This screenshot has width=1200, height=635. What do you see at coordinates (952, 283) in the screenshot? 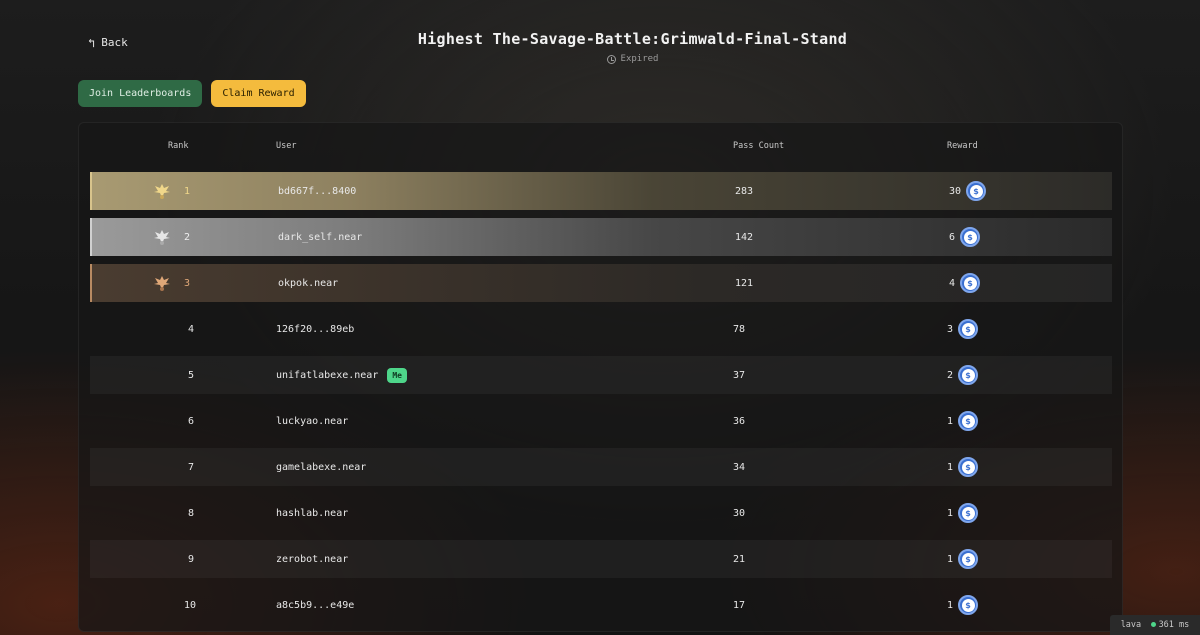
I see `reward-value: 4` at bounding box center [952, 283].